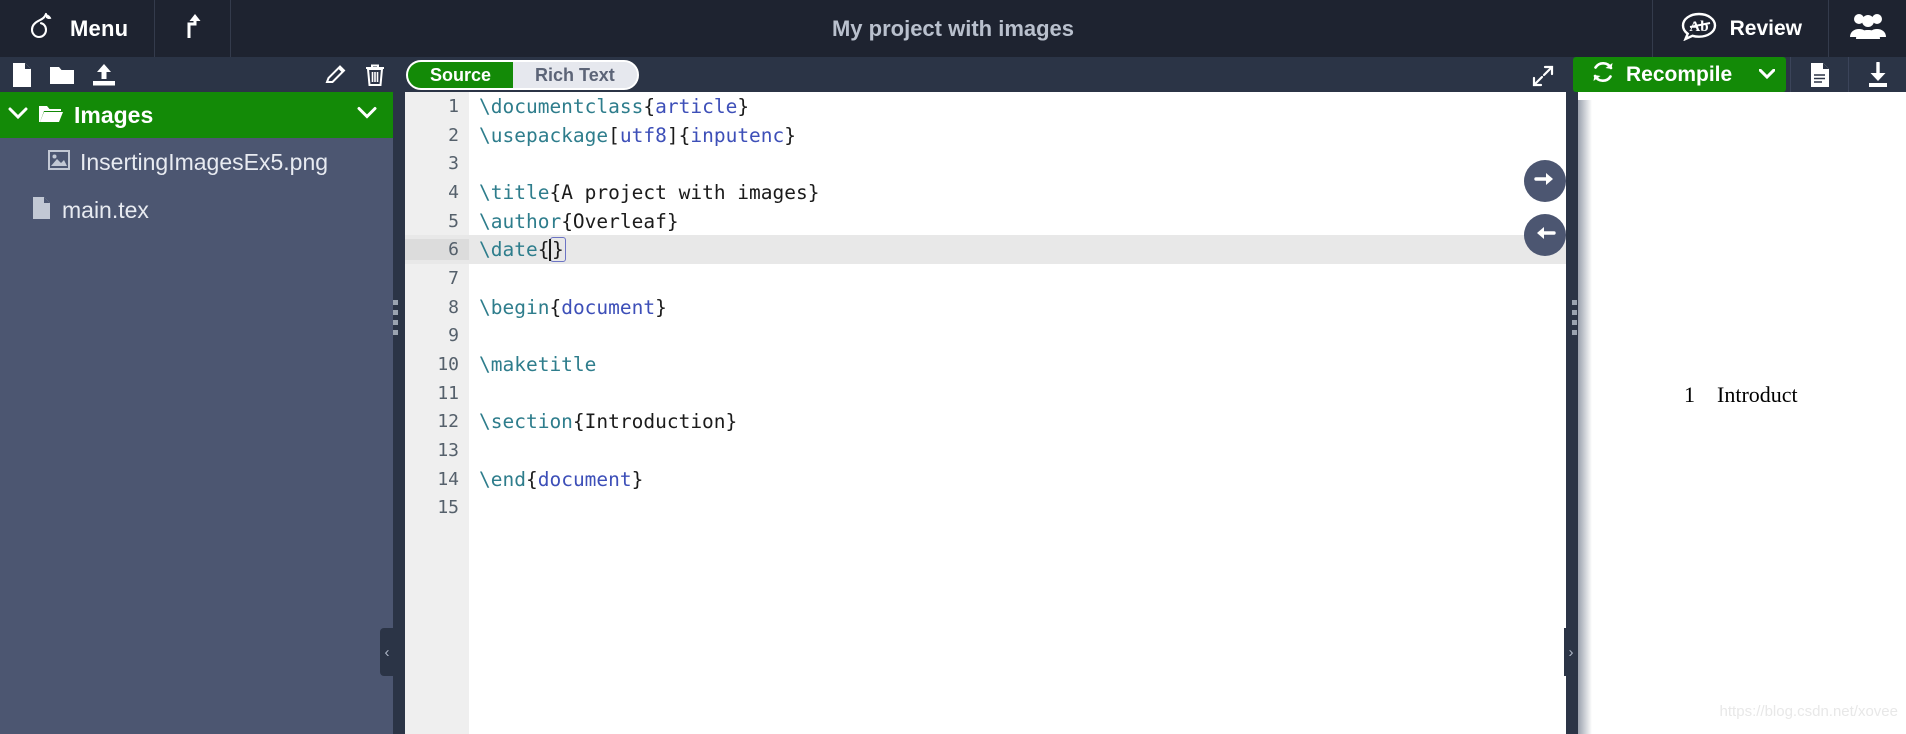 This screenshot has height=734, width=1906. I want to click on tex-file-icon, so click(42, 210).